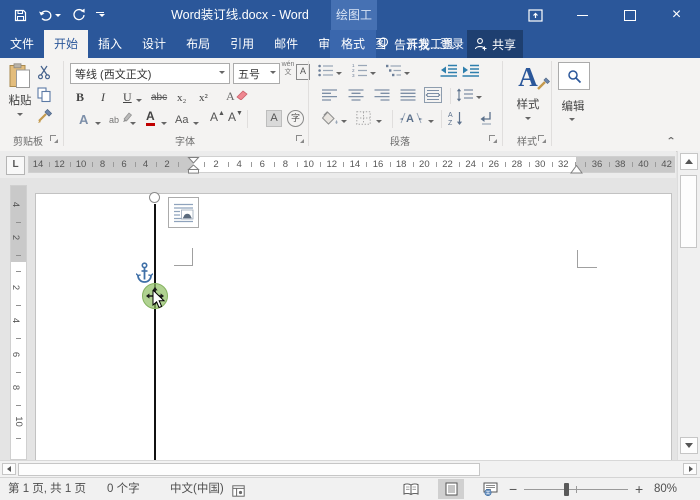  Describe the element at coordinates (274, 118) in the screenshot. I see `character-shading-button: A` at that location.